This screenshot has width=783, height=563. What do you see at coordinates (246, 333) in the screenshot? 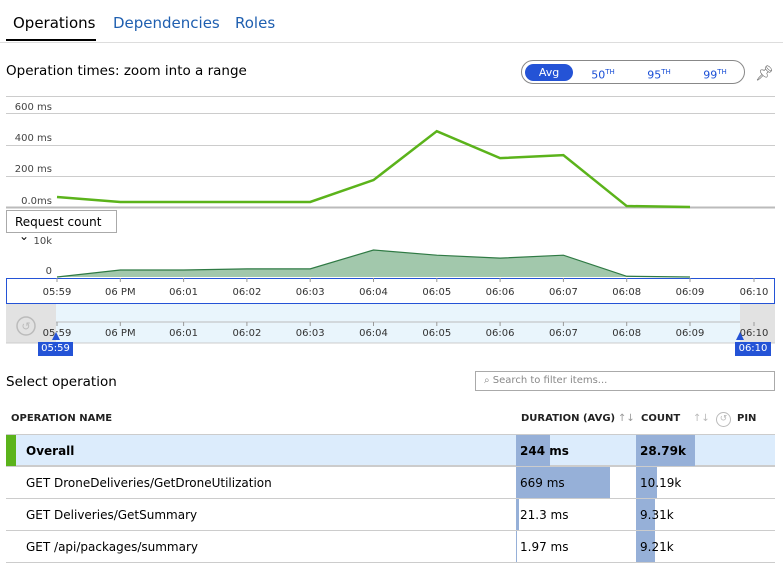
I see `brush-tick-label: 06:02` at bounding box center [246, 333].